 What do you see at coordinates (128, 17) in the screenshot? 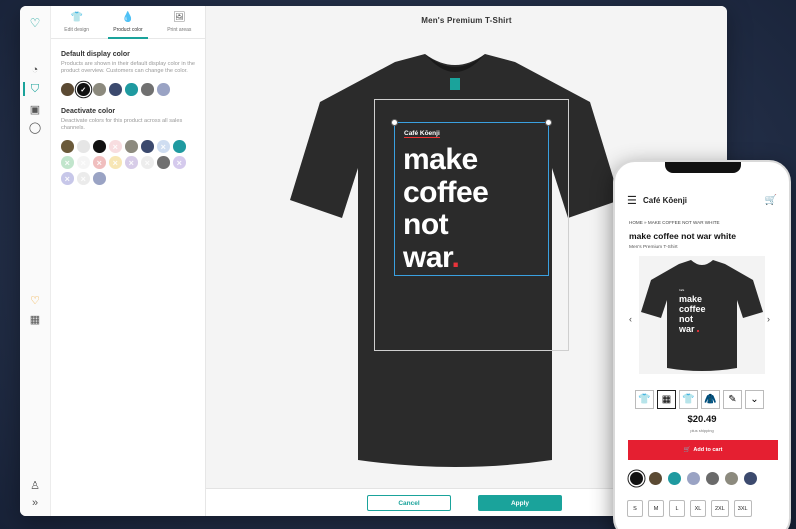
I see `droplet-icon: 💧` at bounding box center [128, 17].